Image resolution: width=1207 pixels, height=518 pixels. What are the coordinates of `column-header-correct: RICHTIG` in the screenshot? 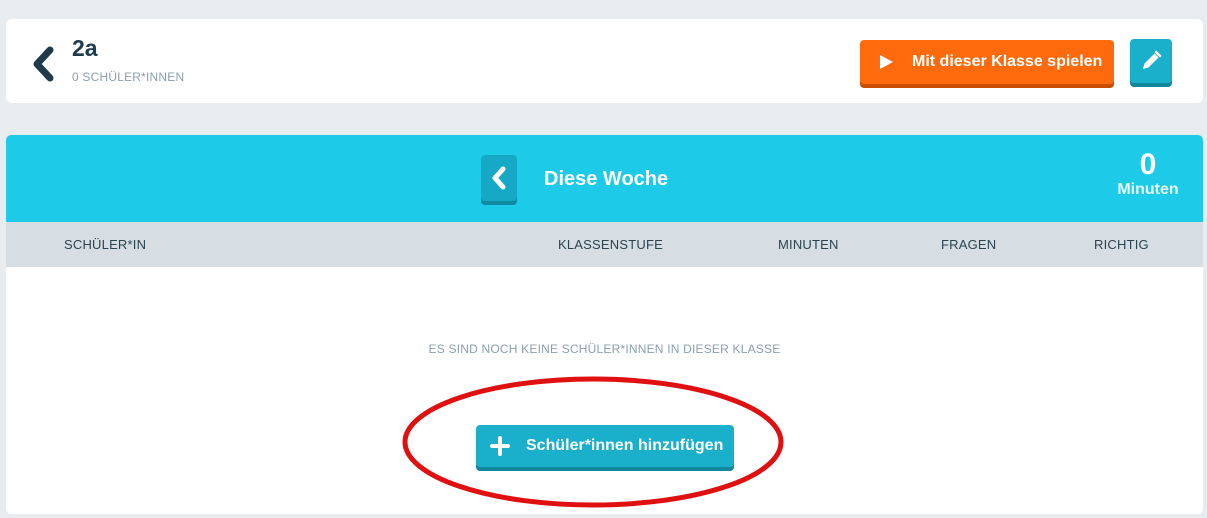 It's located at (1121, 244).